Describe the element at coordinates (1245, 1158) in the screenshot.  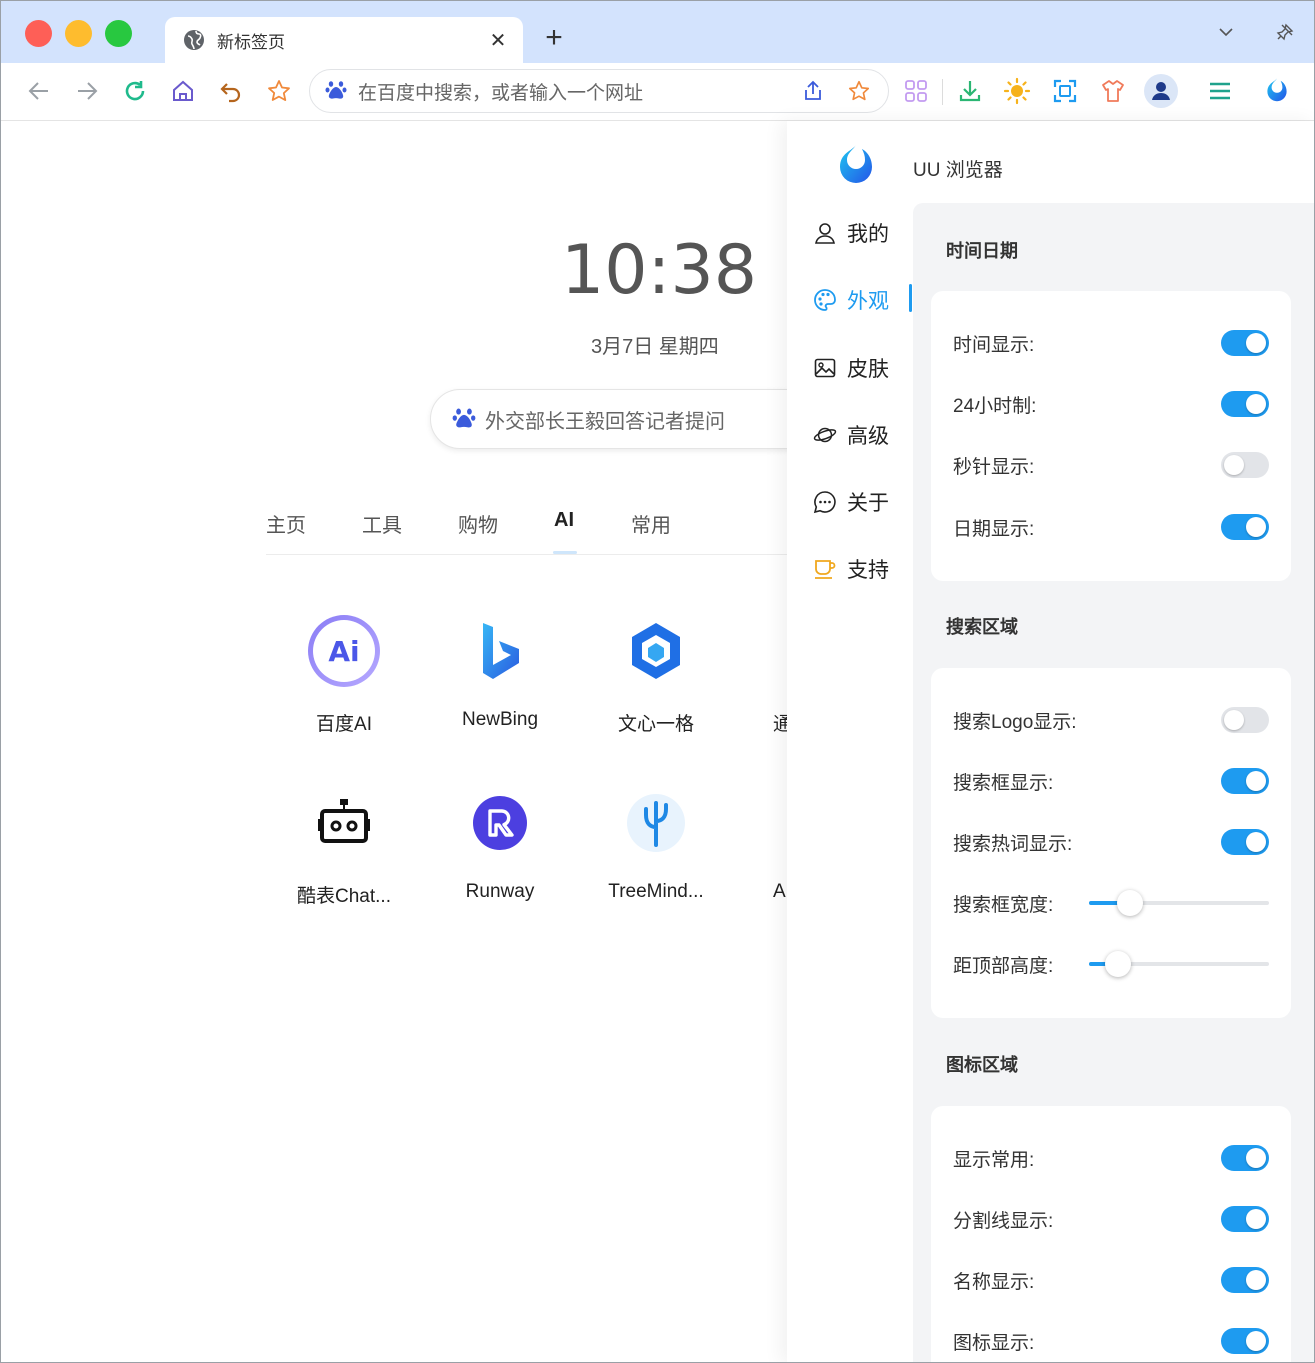
I see `show-common-toggle` at that location.